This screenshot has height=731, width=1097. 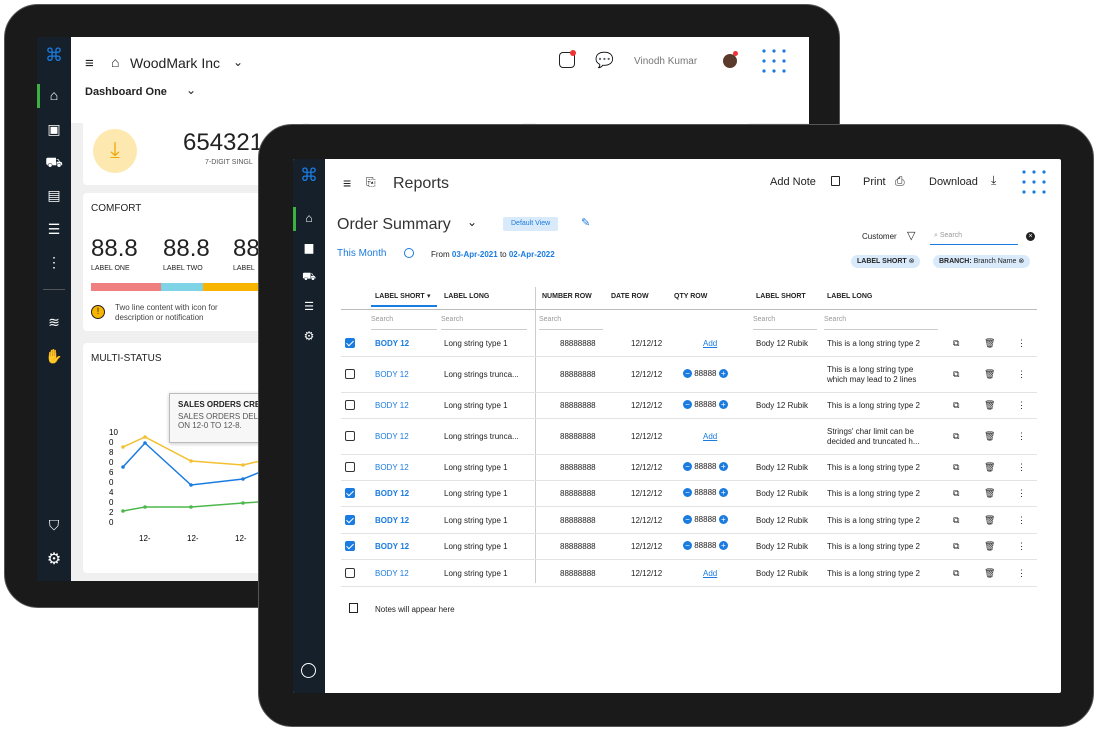 What do you see at coordinates (394, 225) in the screenshot?
I see `summary-title: Order Summary` at bounding box center [394, 225].